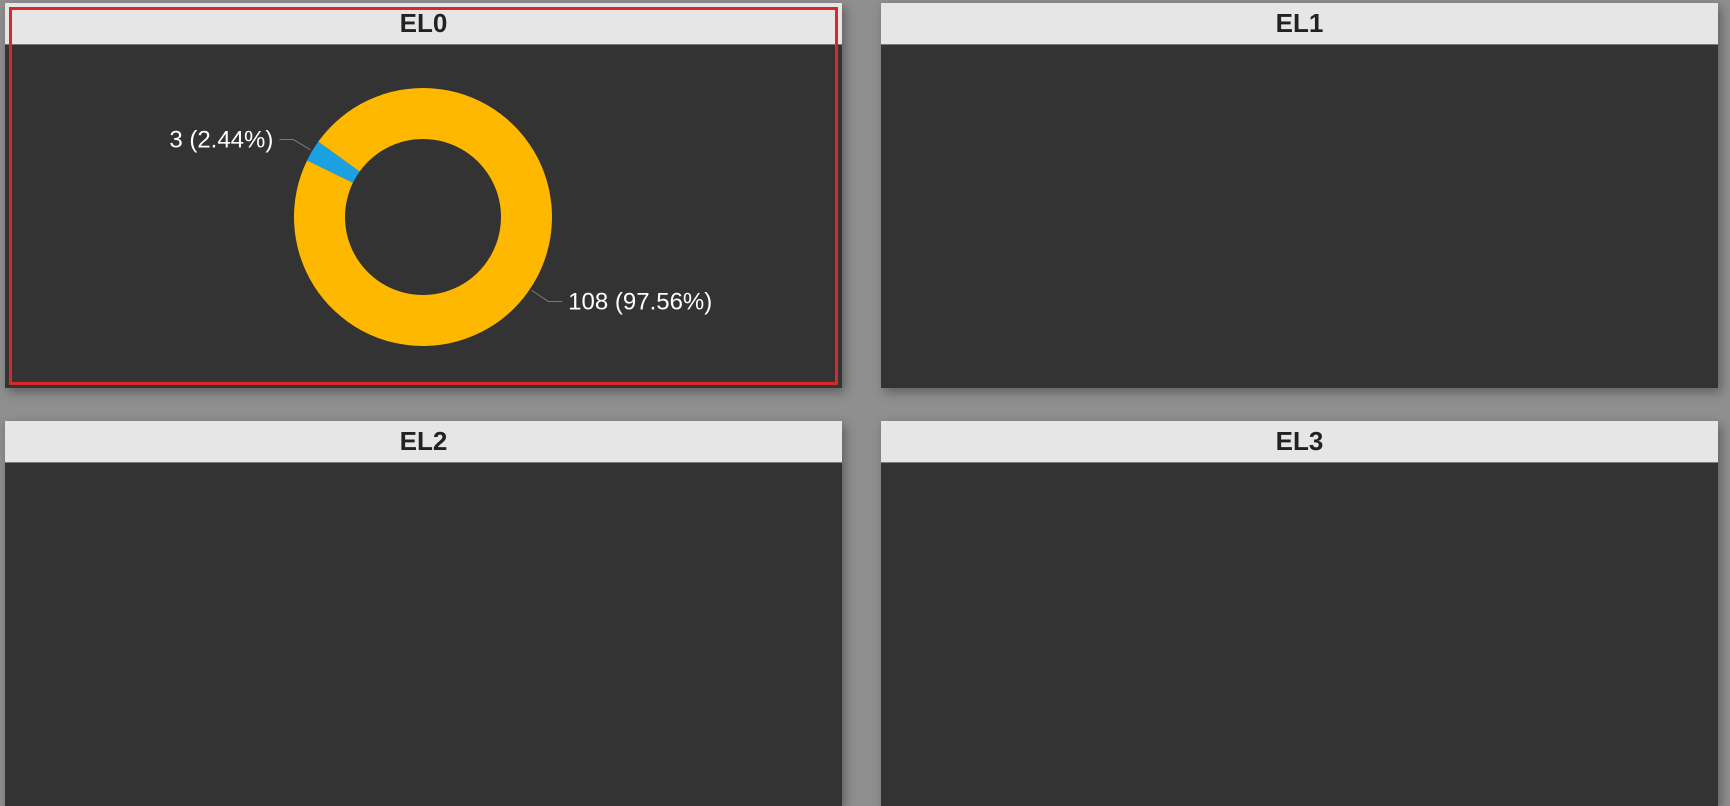 The image size is (1730, 806). I want to click on panel-title: EL3, so click(1299, 442).